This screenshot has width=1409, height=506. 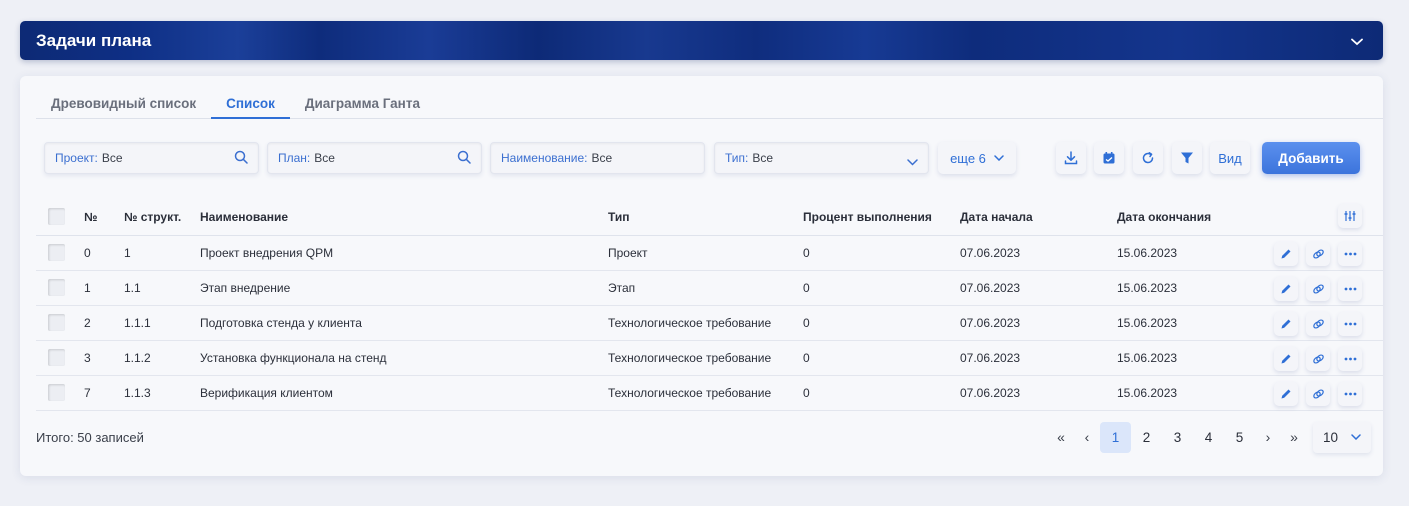 I want to click on name-filter-label: Наименование:, so click(x=544, y=158).